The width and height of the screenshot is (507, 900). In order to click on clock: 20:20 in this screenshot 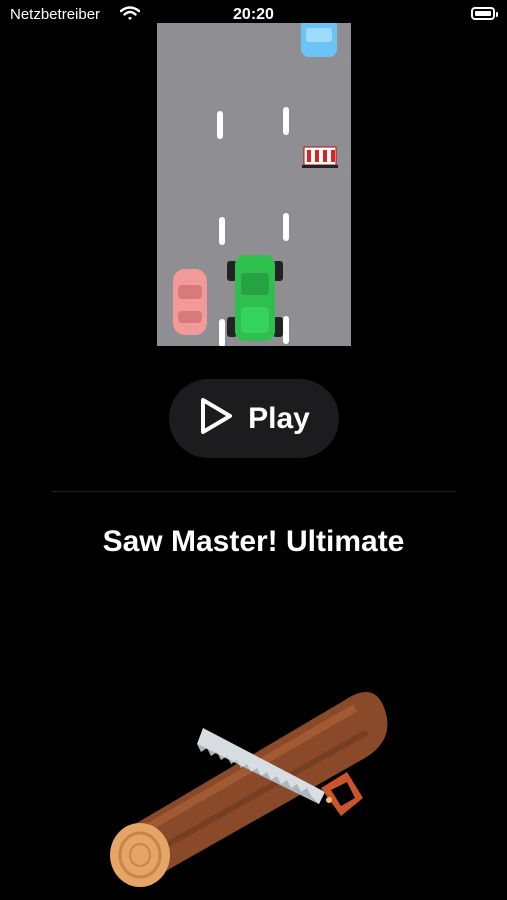, I will do `click(253, 14)`.